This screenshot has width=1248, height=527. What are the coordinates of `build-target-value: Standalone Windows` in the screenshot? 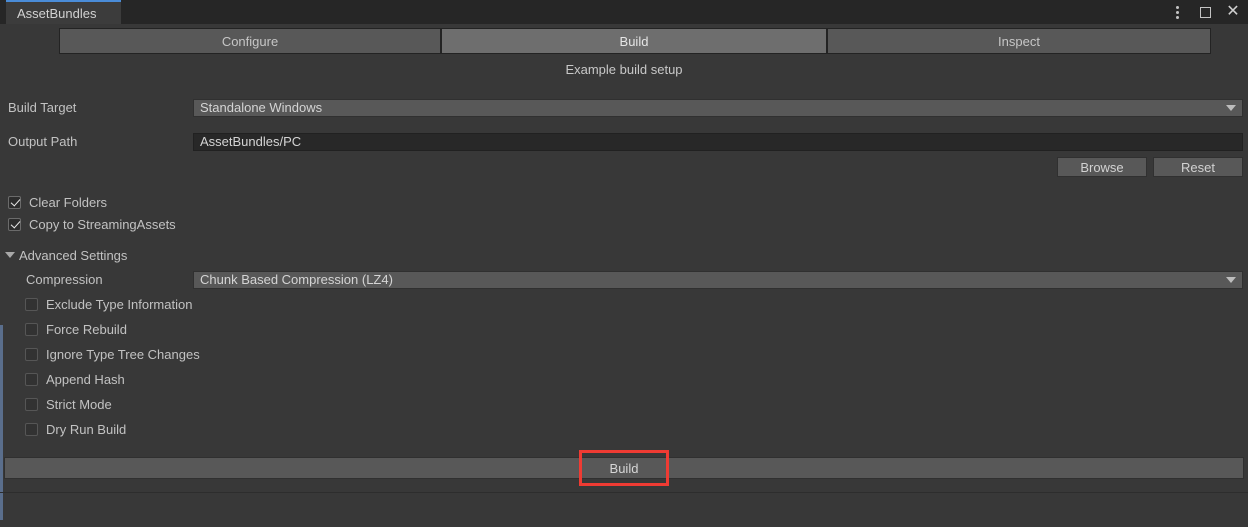 It's located at (261, 107).